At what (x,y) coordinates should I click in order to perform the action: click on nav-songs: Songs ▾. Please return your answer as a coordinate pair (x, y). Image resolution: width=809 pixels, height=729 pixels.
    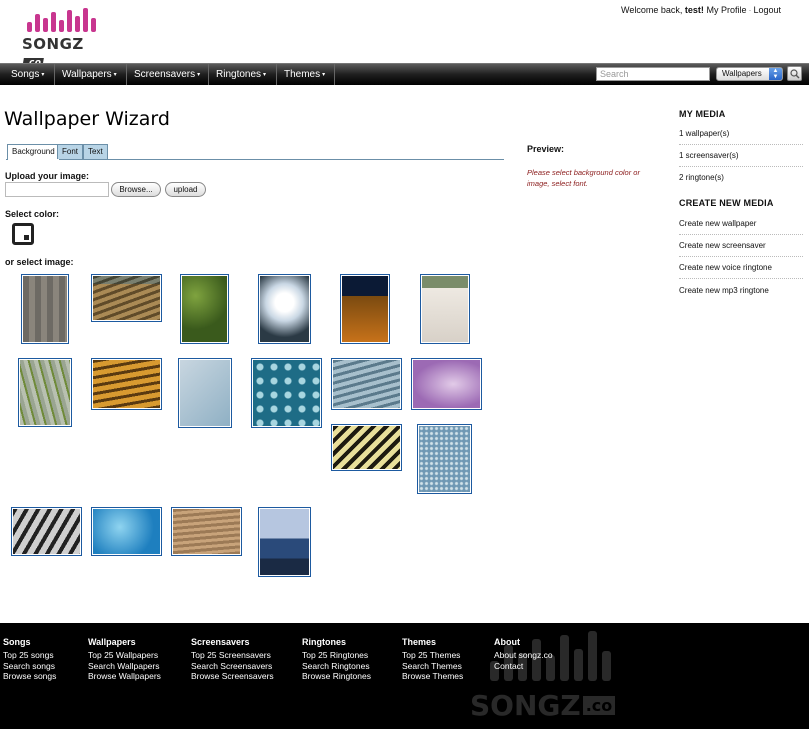
    Looking at the image, I should click on (30, 74).